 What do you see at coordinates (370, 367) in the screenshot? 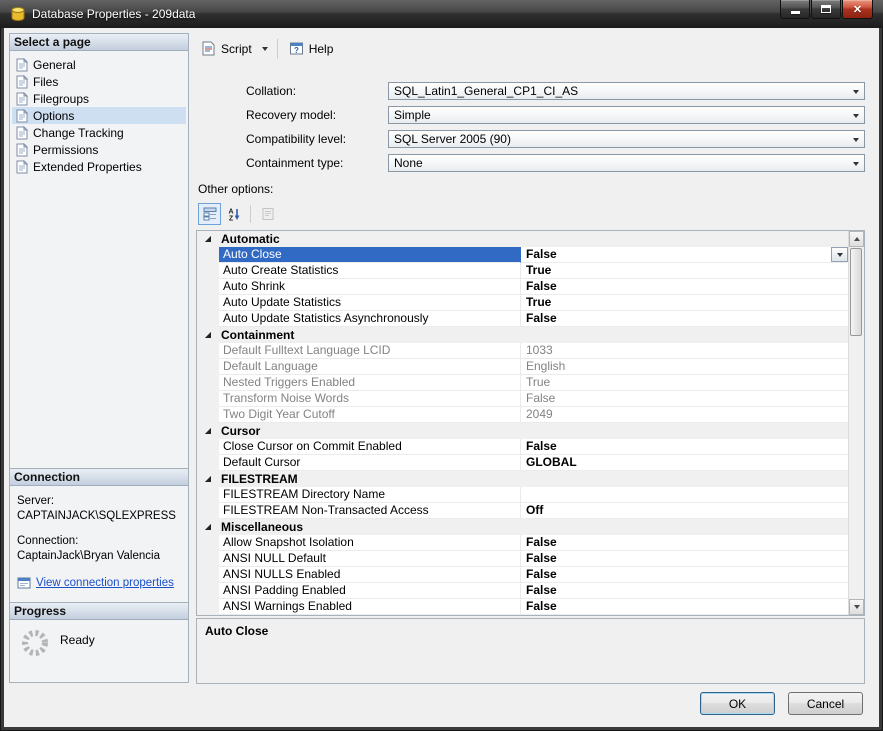
I see `property-name: Default Language` at bounding box center [370, 367].